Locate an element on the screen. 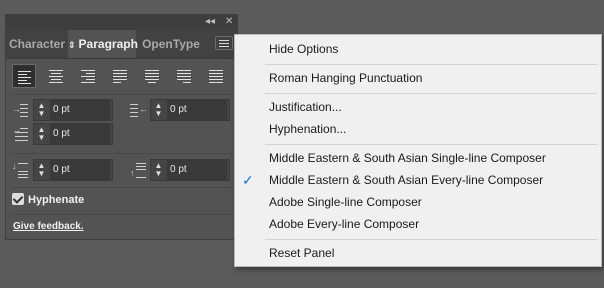 This screenshot has height=288, width=604. menu-item-label: Adobe Every-line Composer is located at coordinates (344, 224).